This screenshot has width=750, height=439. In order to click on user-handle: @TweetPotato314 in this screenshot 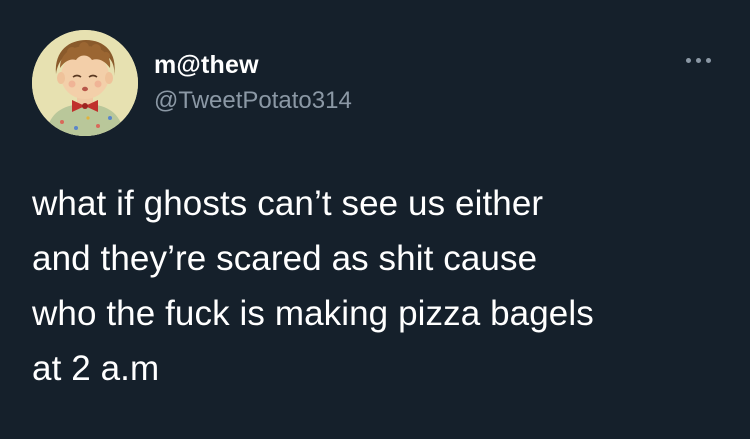, I will do `click(253, 101)`.